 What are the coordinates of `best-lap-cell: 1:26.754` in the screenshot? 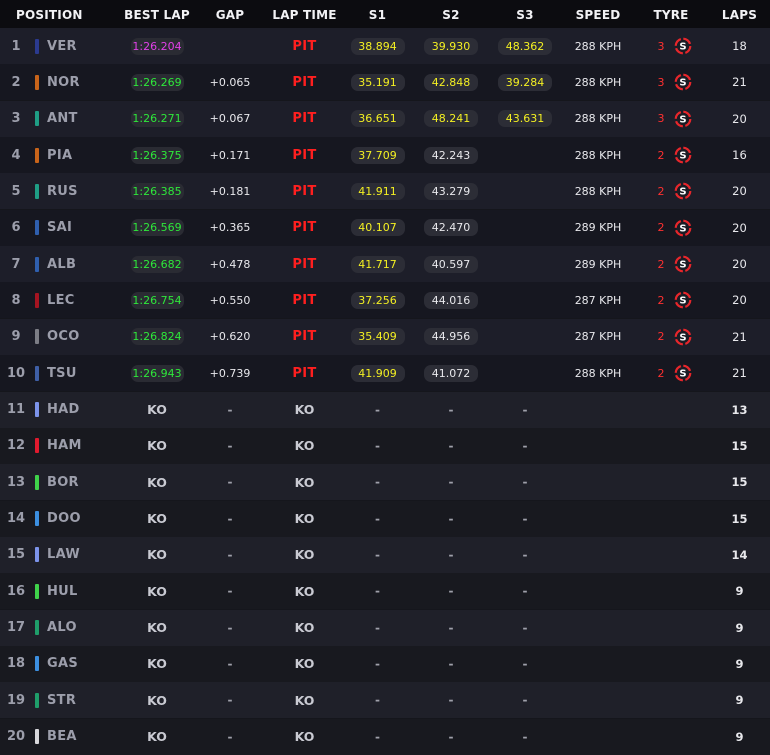 It's located at (157, 300).